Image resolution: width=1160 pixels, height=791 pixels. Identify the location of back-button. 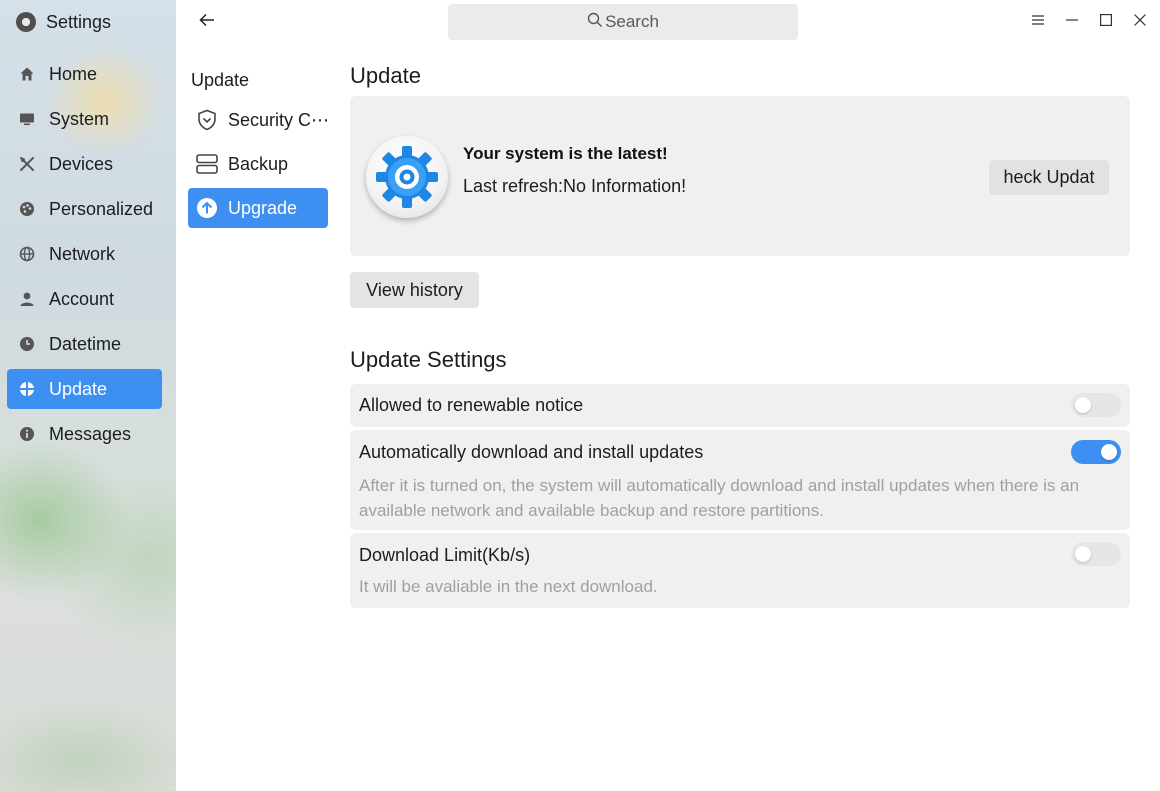
(207, 22).